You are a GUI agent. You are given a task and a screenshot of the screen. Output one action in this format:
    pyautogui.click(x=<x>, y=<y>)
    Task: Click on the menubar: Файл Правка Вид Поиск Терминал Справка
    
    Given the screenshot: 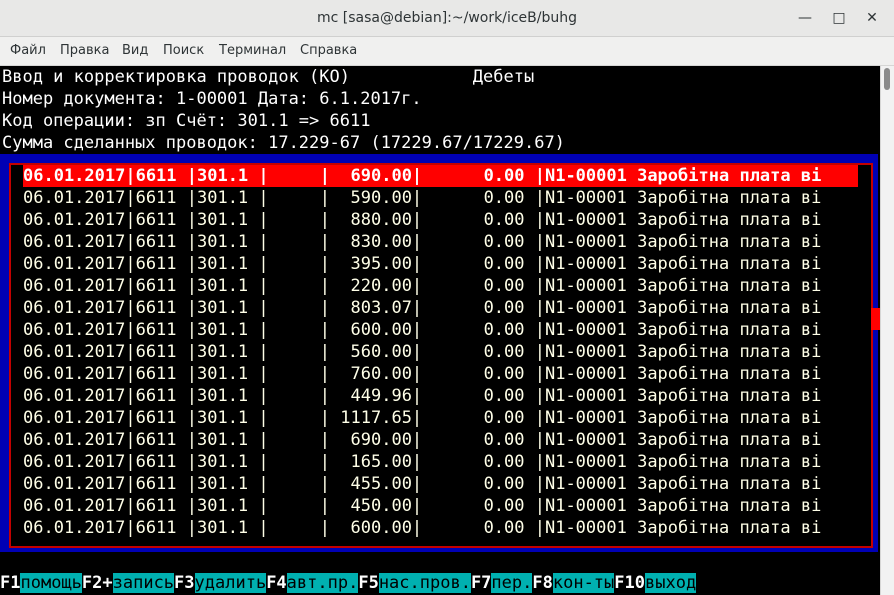 What is the action you would take?
    pyautogui.click(x=447, y=51)
    